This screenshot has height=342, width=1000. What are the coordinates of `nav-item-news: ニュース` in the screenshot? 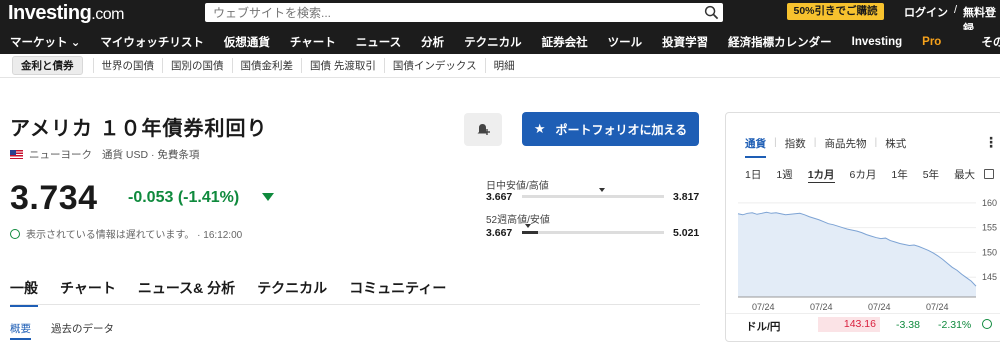 It's located at (378, 42).